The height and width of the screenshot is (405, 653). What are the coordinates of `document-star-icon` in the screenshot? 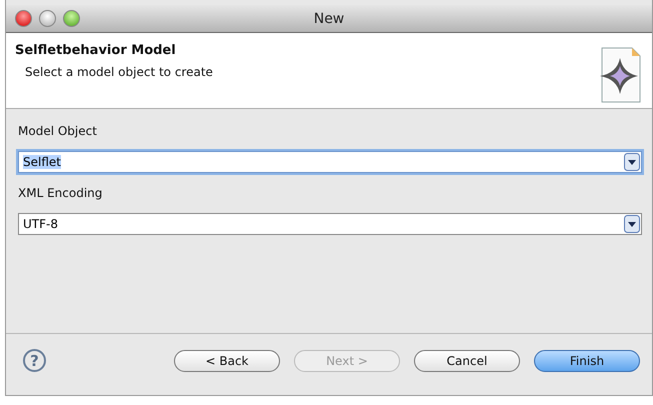 It's located at (620, 75).